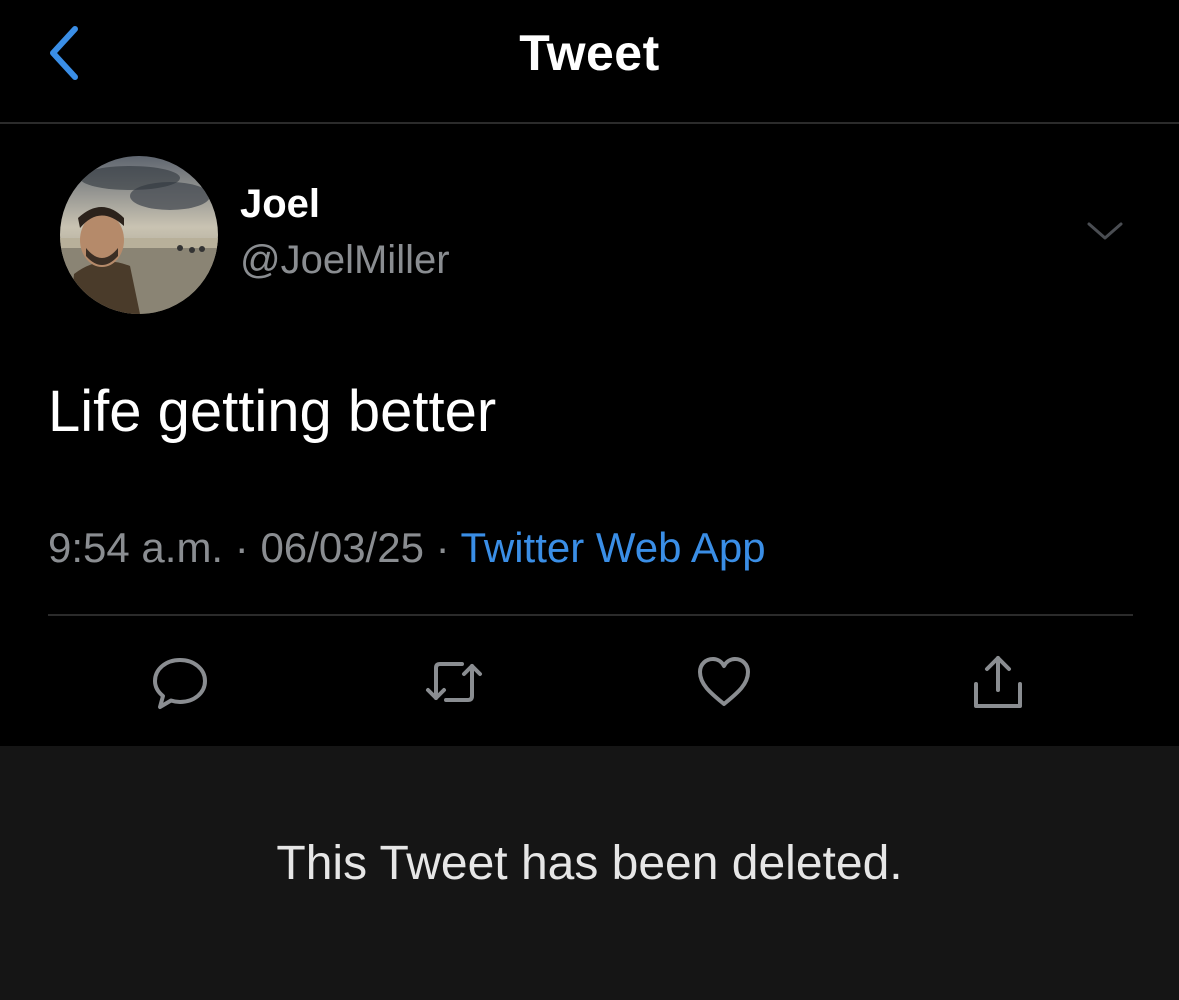 This screenshot has height=1000, width=1179. I want to click on more-options-button, so click(1105, 233).